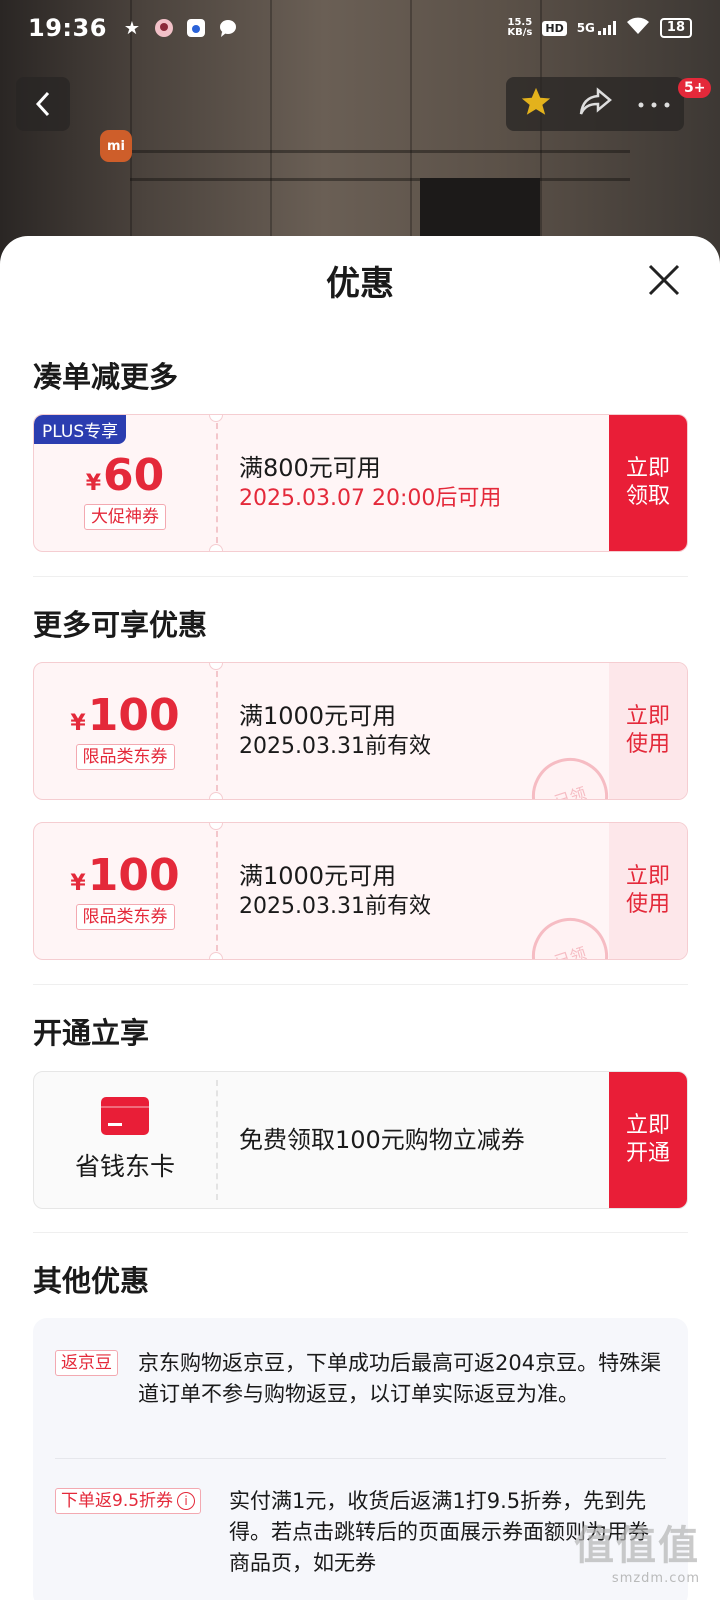 This screenshot has width=720, height=1600. I want to click on brand-logo: mi, so click(116, 146).